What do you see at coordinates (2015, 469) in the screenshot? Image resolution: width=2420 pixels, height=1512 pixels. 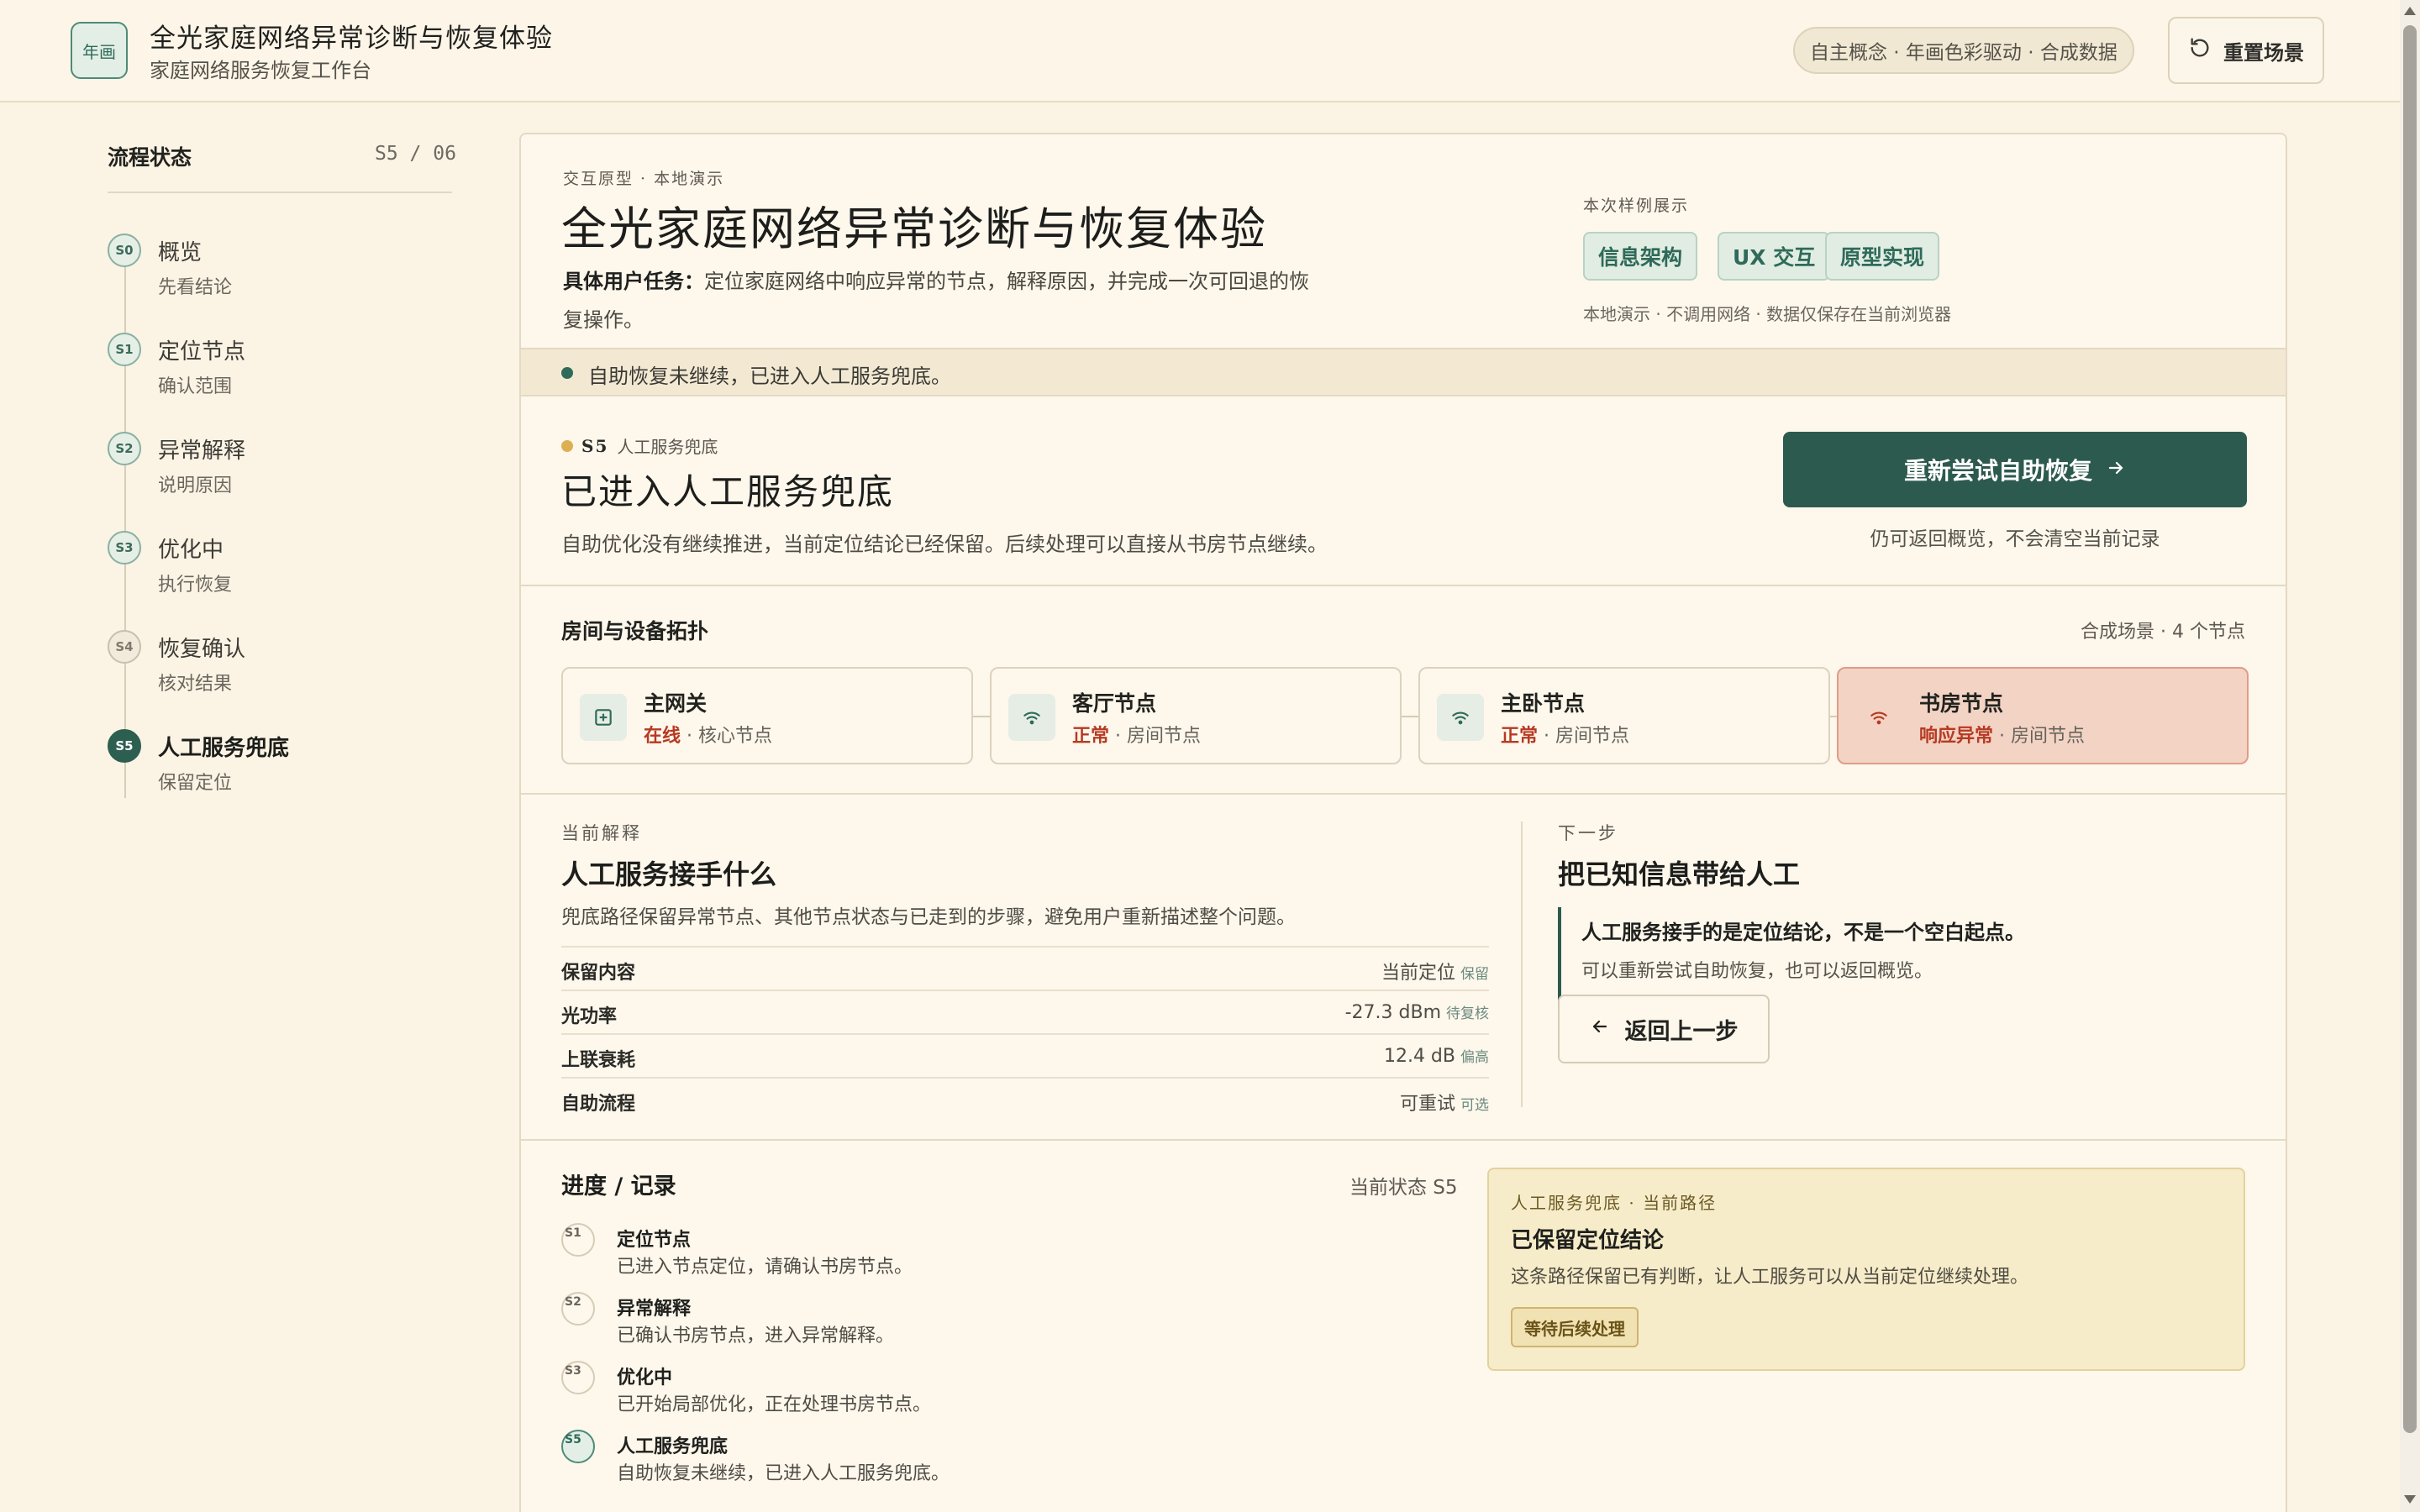 I see `retry-self-recovery-button: 重新尝试自助恢复` at bounding box center [2015, 469].